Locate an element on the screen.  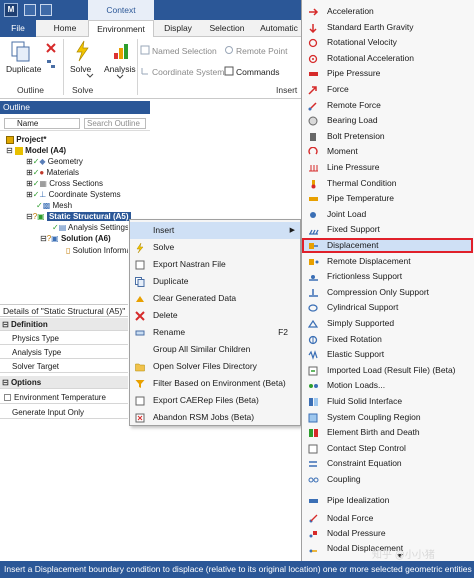
context-menu-filter-environment: Filter Based on Environment (Beta) is located at coordinates (215, 383).